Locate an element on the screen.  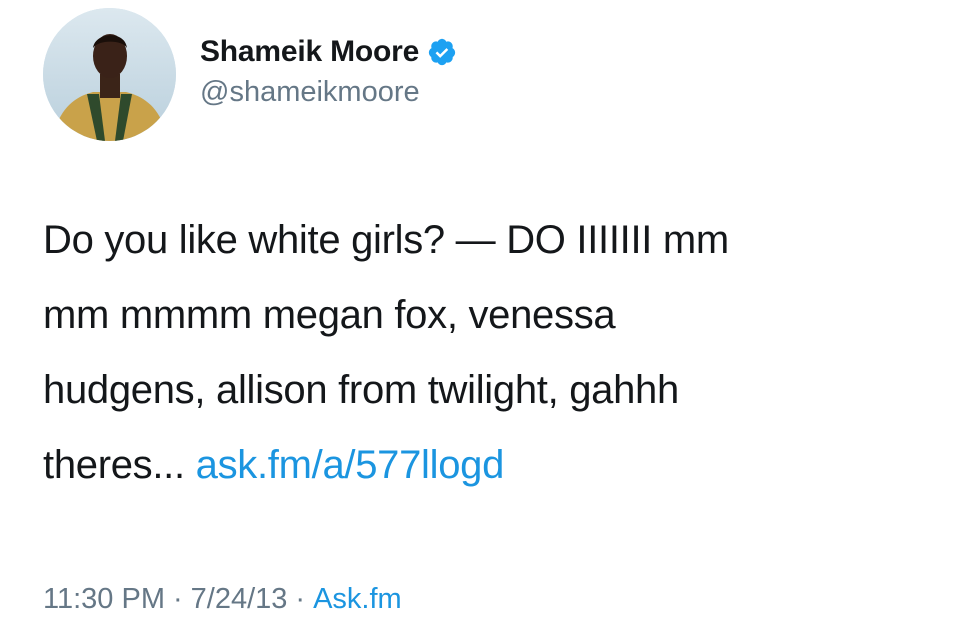
name-row: Shameik Moore is located at coordinates (328, 52).